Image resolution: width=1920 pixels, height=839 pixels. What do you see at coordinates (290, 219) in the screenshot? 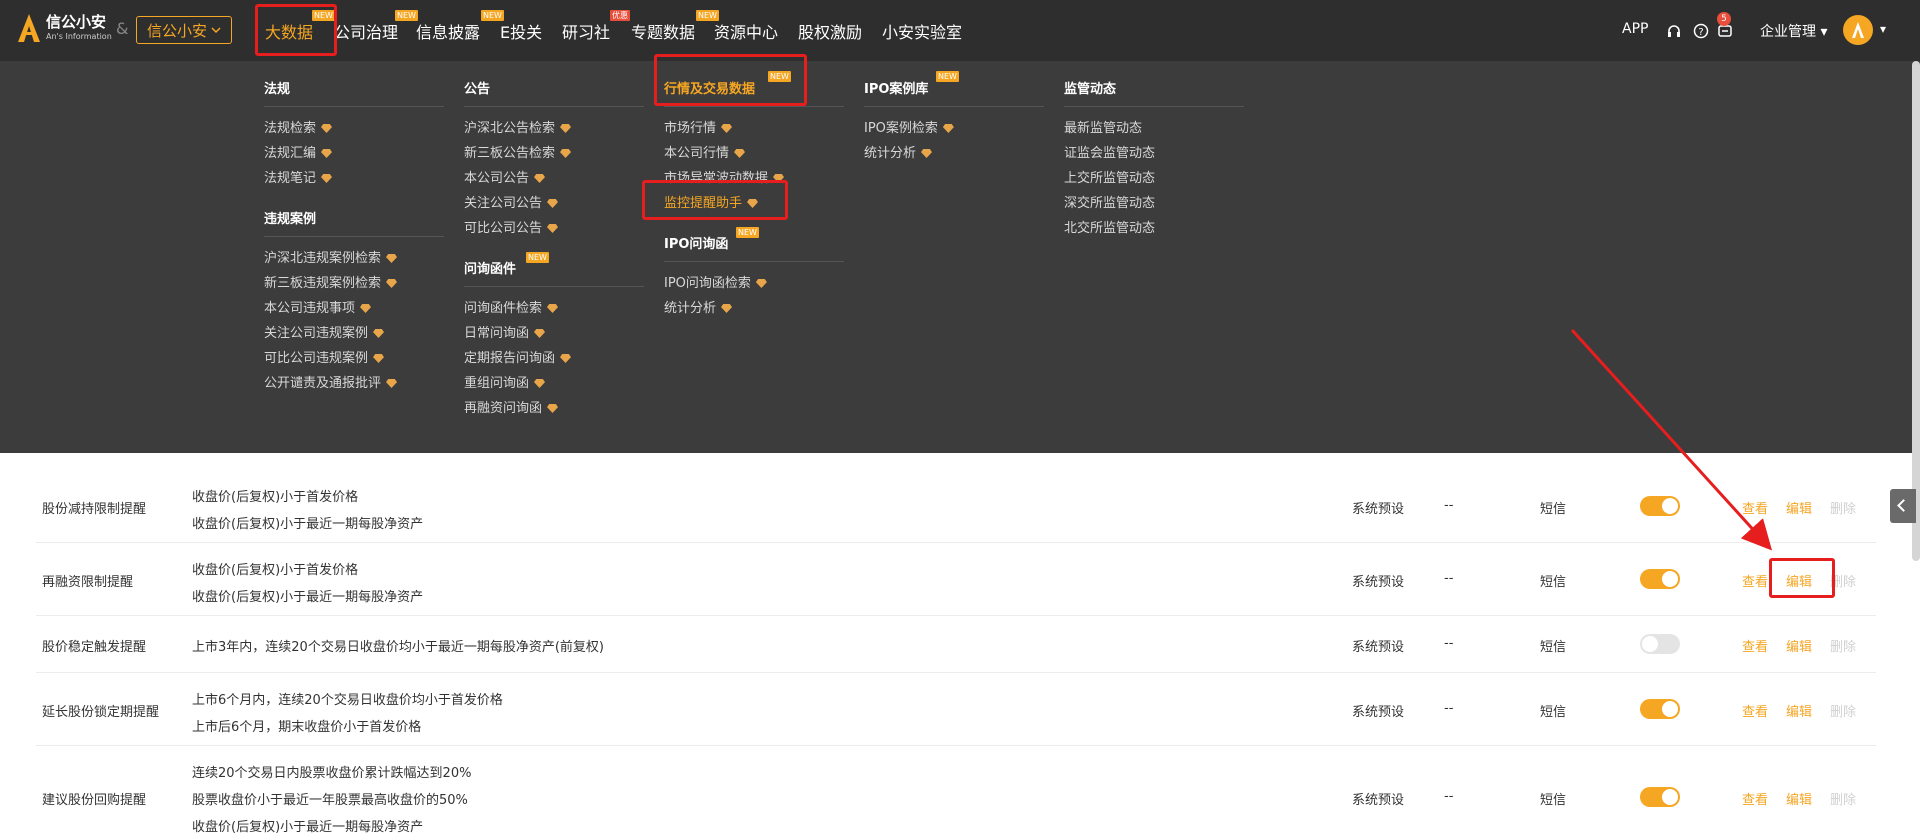
I see `menu-section-title: 违规案例` at bounding box center [290, 219].